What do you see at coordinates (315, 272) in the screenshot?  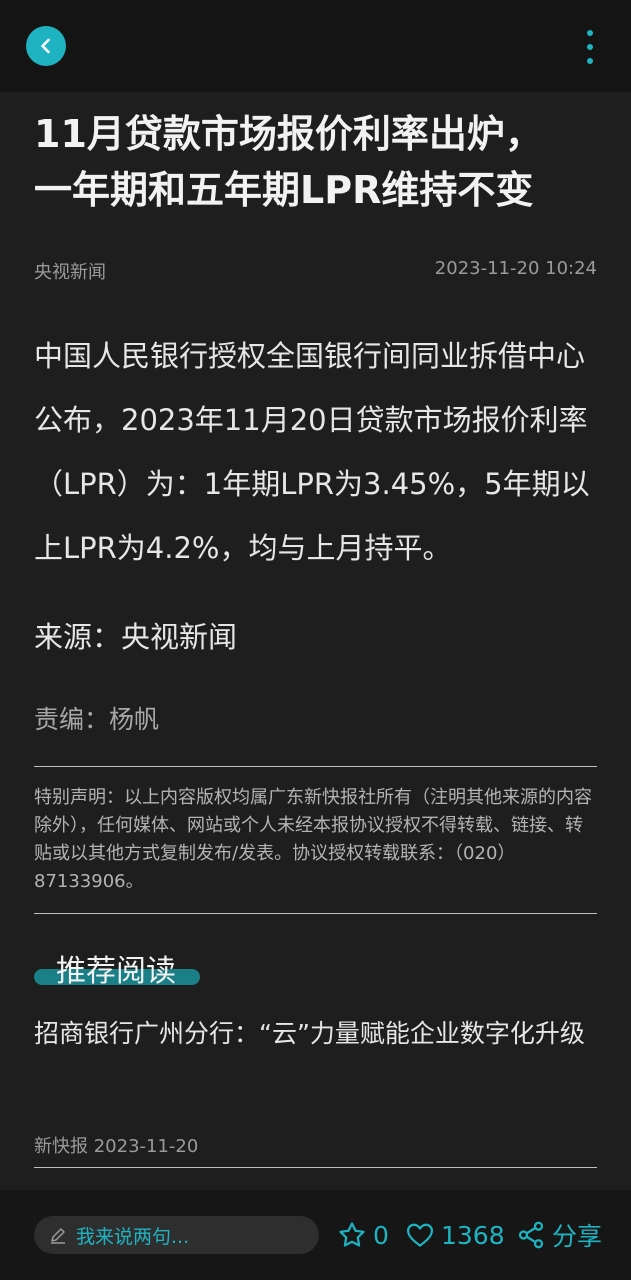 I see `article-meta: 央视新闻 2023-11-20 10:24` at bounding box center [315, 272].